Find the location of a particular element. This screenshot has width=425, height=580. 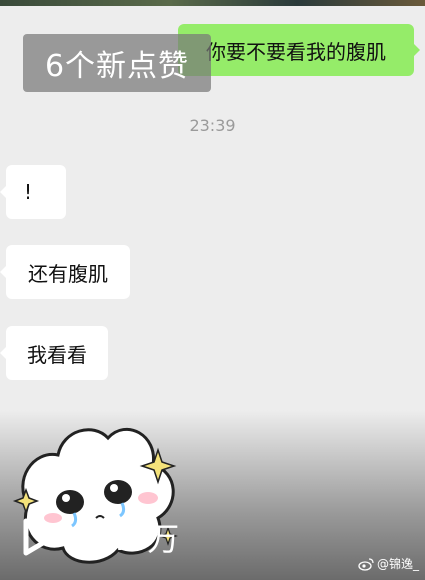

message-received-bubble: 我看看 is located at coordinates (54, 353).